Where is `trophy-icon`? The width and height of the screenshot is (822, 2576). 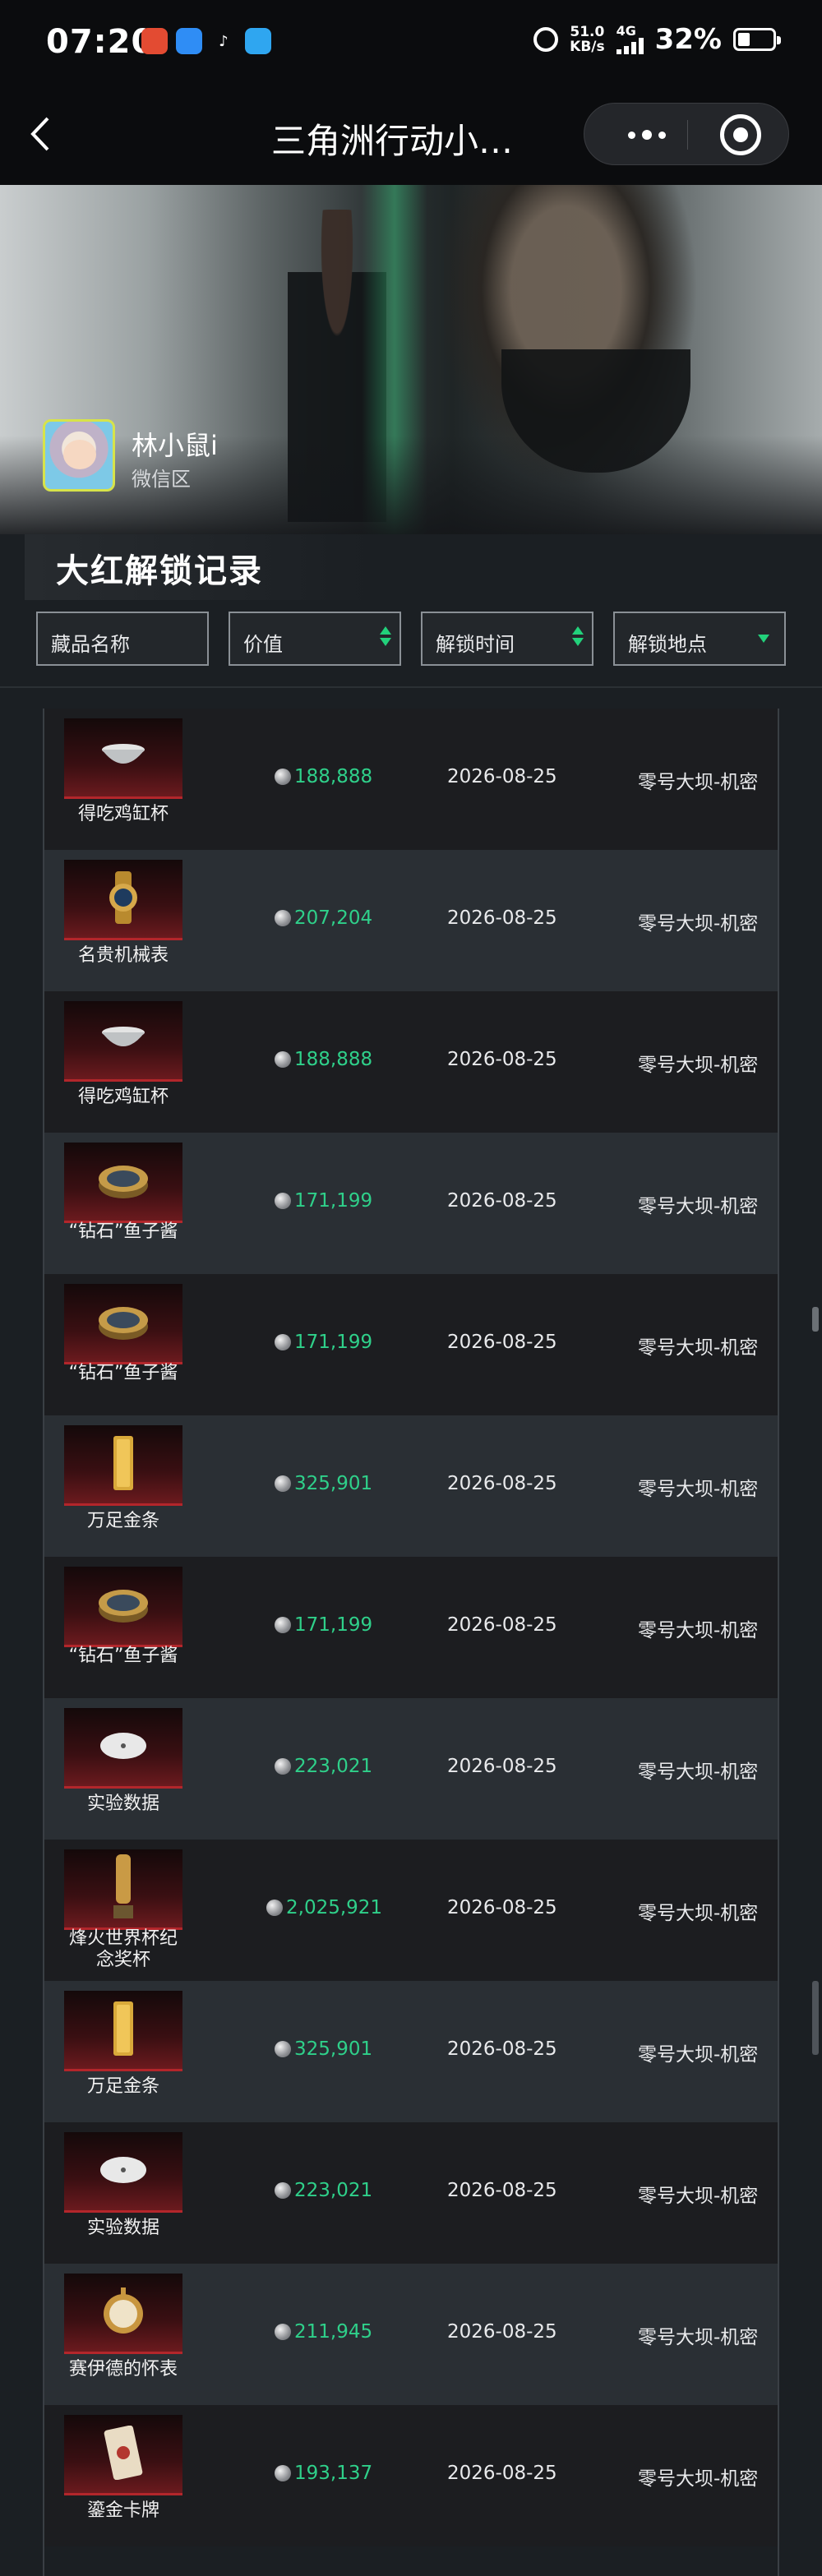 trophy-icon is located at coordinates (124, 1888).